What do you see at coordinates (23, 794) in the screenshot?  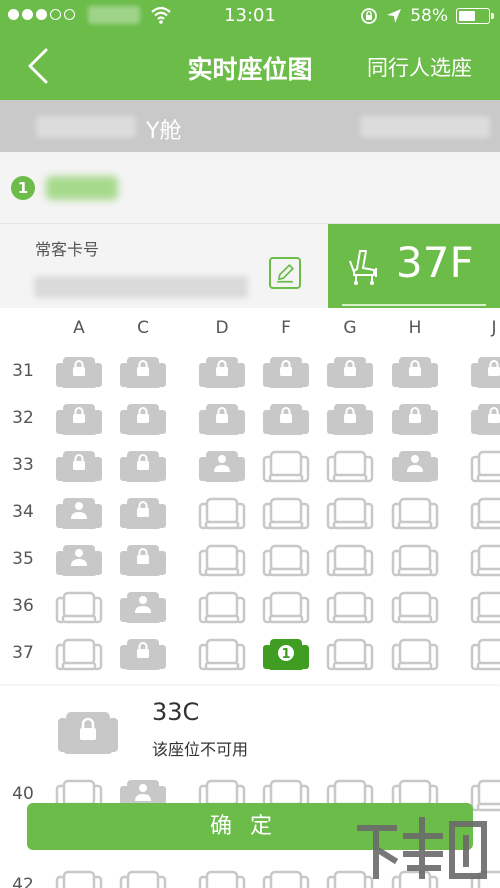 I see `row-label-40: 40` at bounding box center [23, 794].